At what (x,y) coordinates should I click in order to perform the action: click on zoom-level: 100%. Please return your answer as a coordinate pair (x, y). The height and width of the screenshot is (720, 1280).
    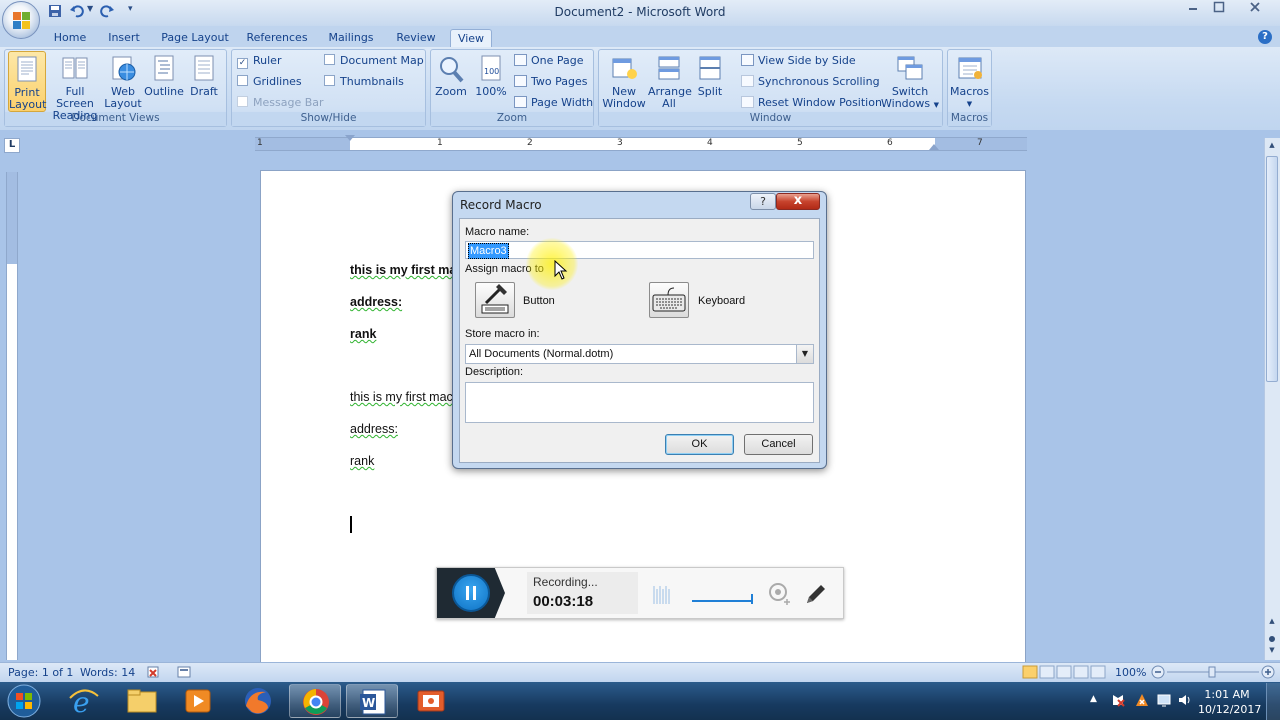
    Looking at the image, I should click on (1130, 672).